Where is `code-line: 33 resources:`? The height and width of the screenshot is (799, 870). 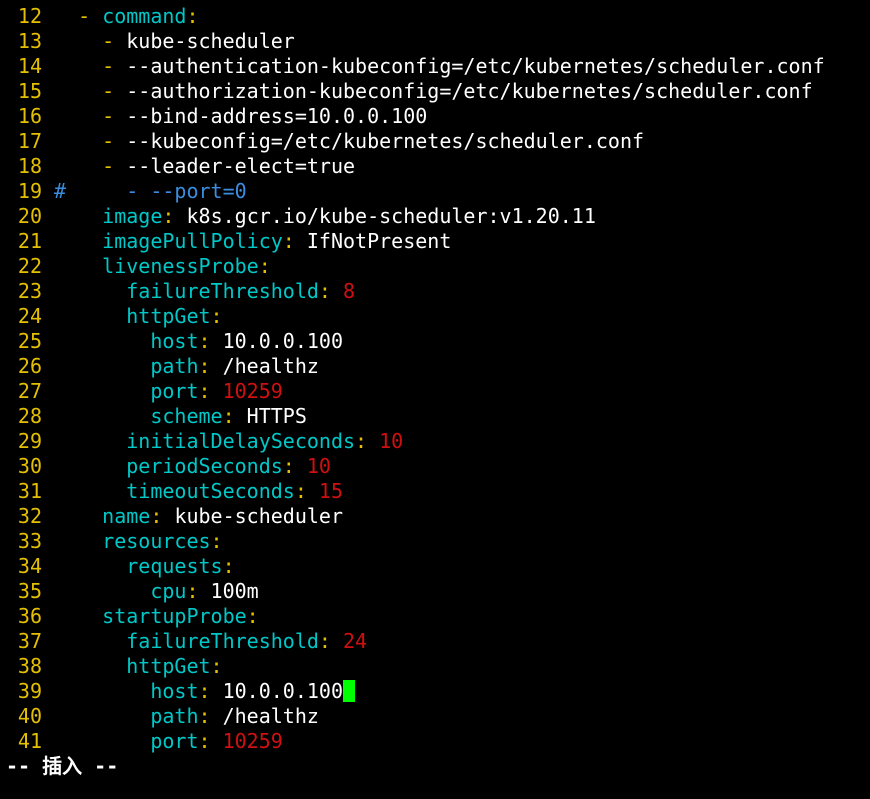
code-line: 33 resources: is located at coordinates (435, 541).